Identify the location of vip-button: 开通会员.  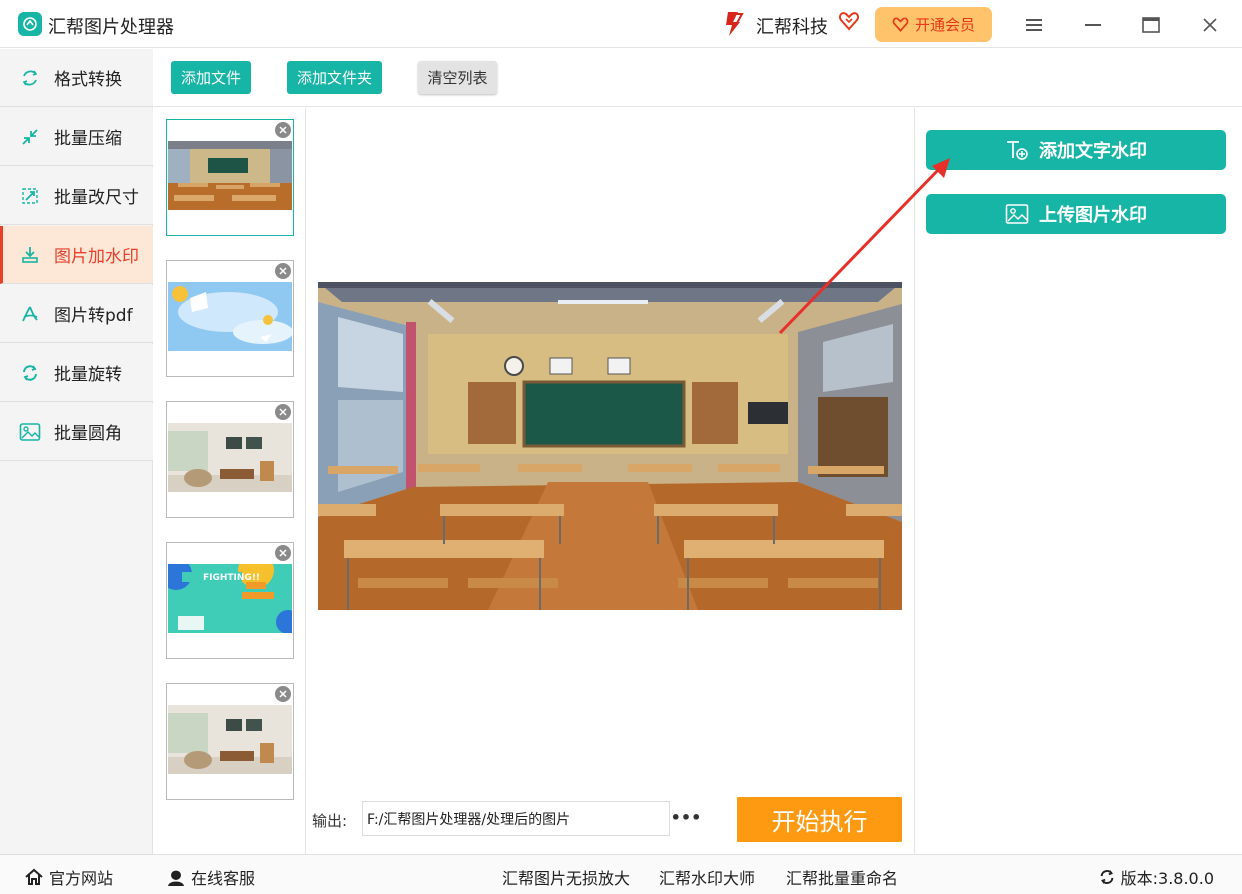
(933, 24).